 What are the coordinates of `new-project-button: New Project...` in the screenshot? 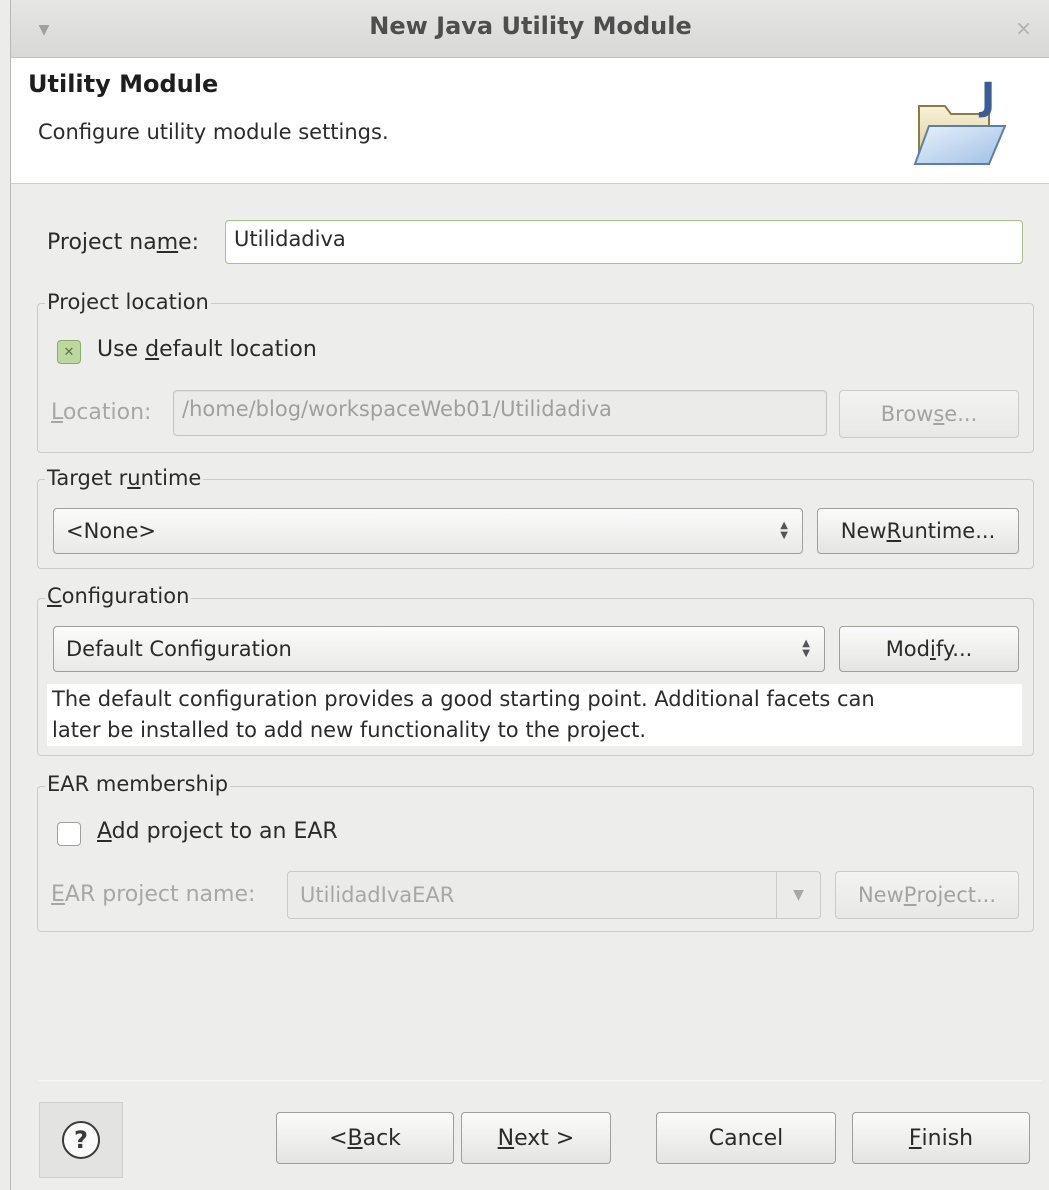 It's located at (927, 895).